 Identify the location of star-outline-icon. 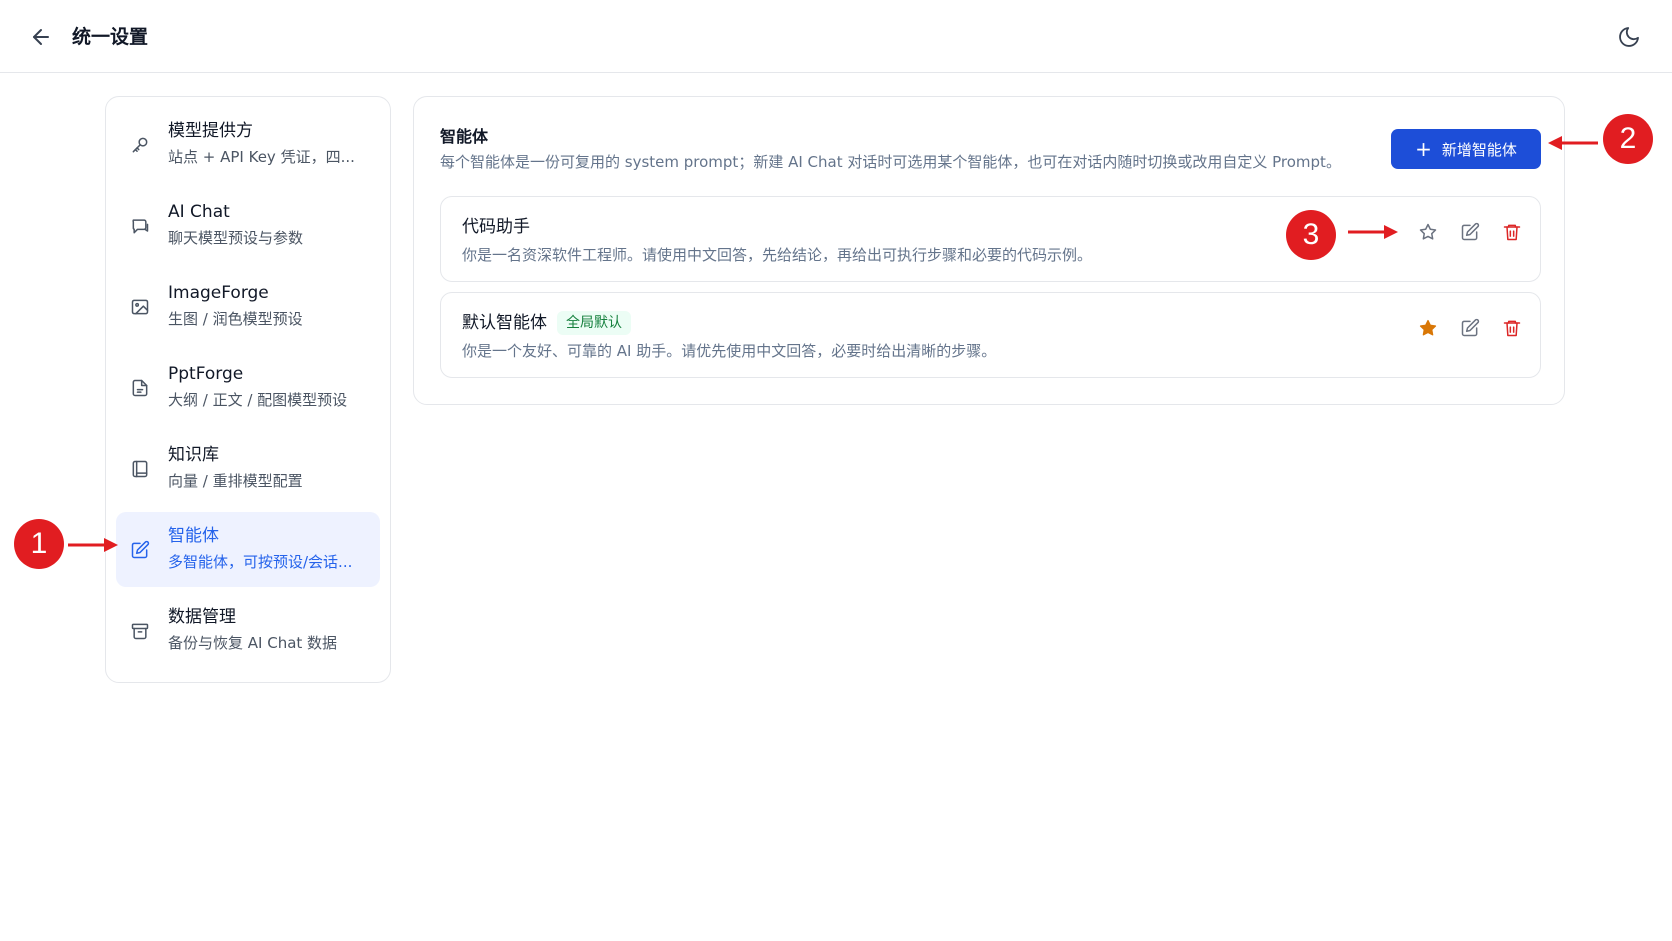
(1428, 231).